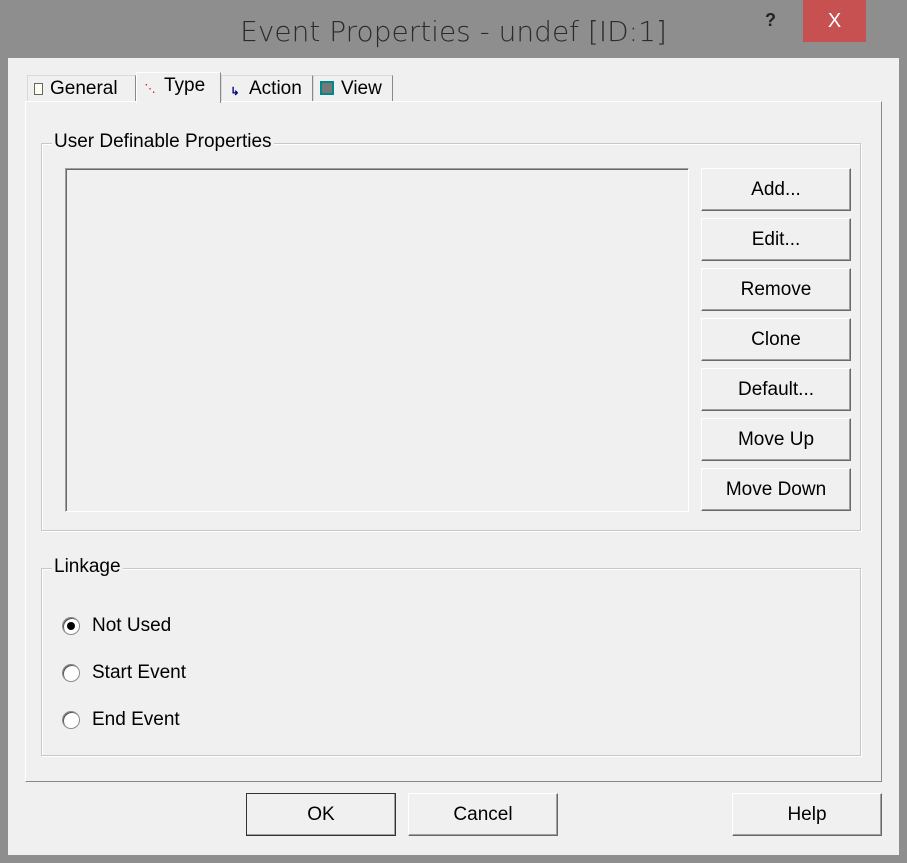 The width and height of the screenshot is (907, 863). I want to click on radio-label: End Event, so click(136, 719).